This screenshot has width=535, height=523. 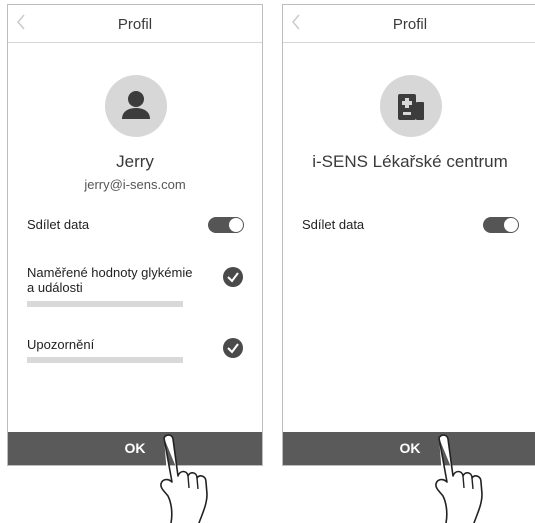 I want to click on glucose-events-label: Naměřené hodnoty glykémie a události, so click(x=110, y=280).